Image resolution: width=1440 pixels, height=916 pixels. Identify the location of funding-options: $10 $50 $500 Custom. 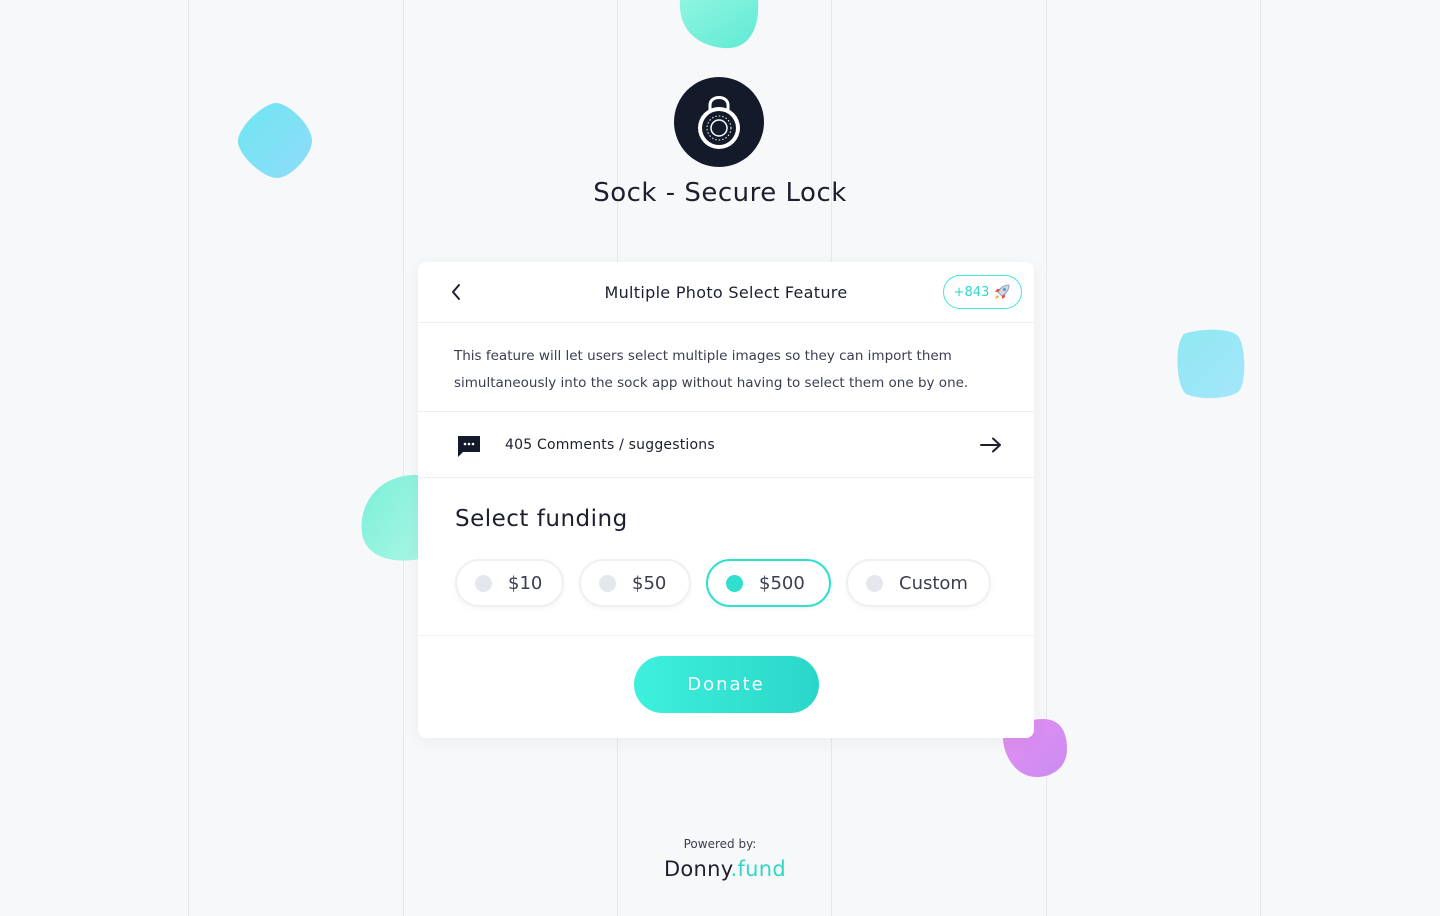
(723, 583).